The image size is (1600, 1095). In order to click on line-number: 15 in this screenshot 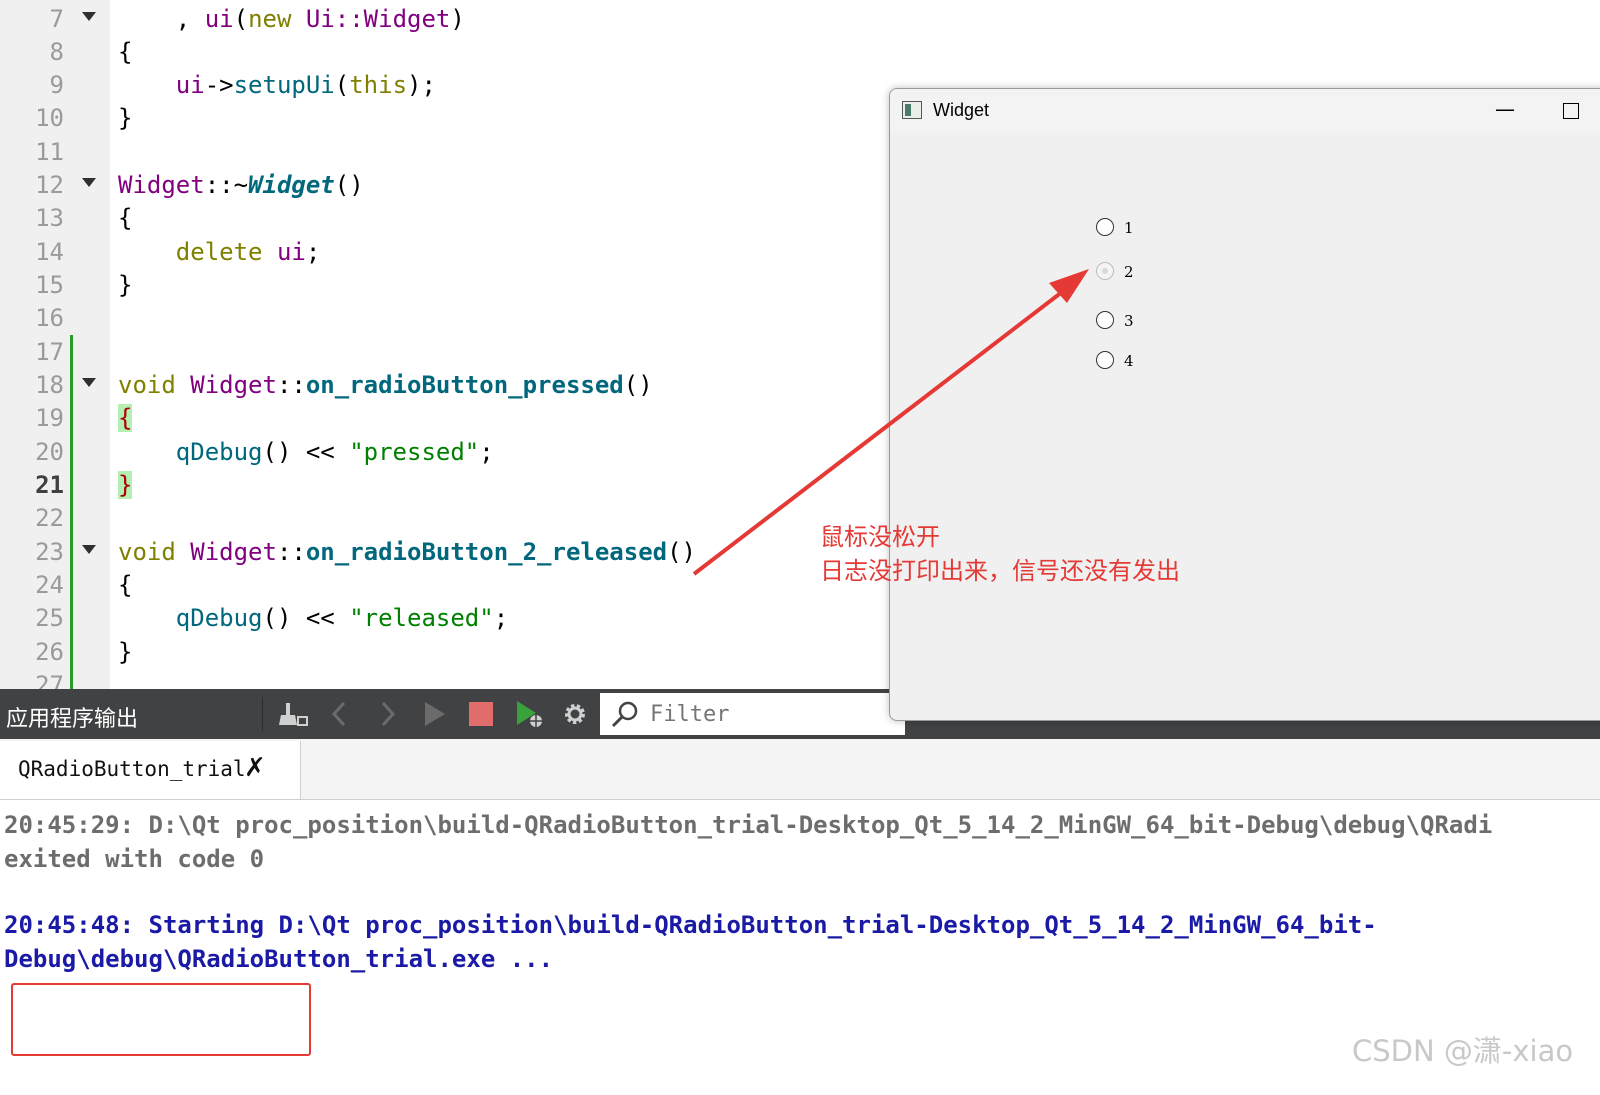, I will do `click(49, 285)`.